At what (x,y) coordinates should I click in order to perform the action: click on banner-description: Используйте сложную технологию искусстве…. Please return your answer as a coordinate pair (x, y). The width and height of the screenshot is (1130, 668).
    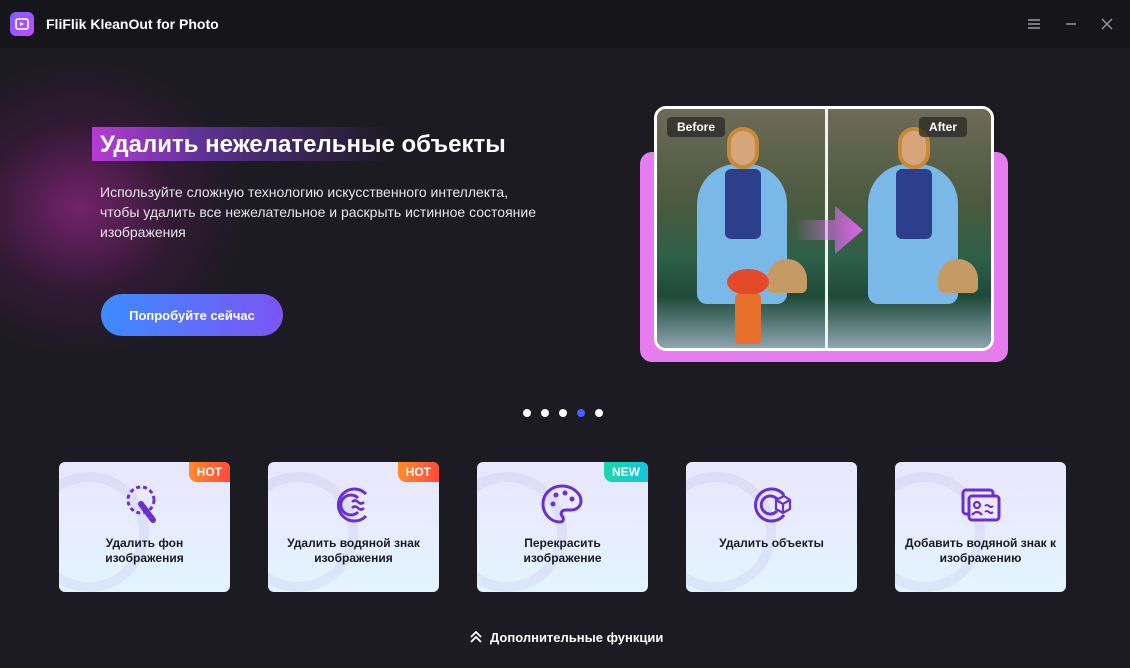
    Looking at the image, I should click on (318, 212).